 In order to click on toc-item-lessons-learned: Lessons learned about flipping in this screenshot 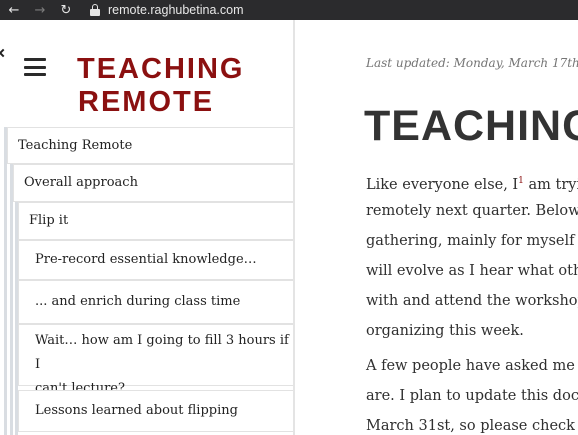, I will do `click(155, 411)`.